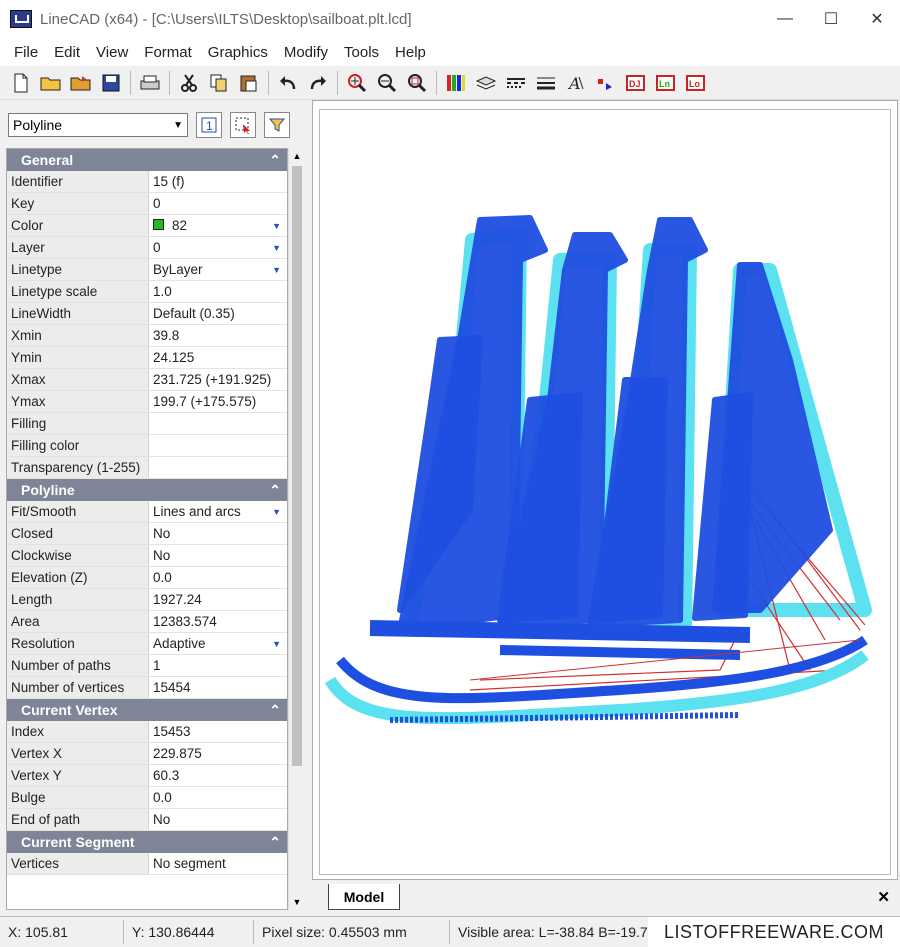  I want to click on property-value: 15453, so click(218, 731).